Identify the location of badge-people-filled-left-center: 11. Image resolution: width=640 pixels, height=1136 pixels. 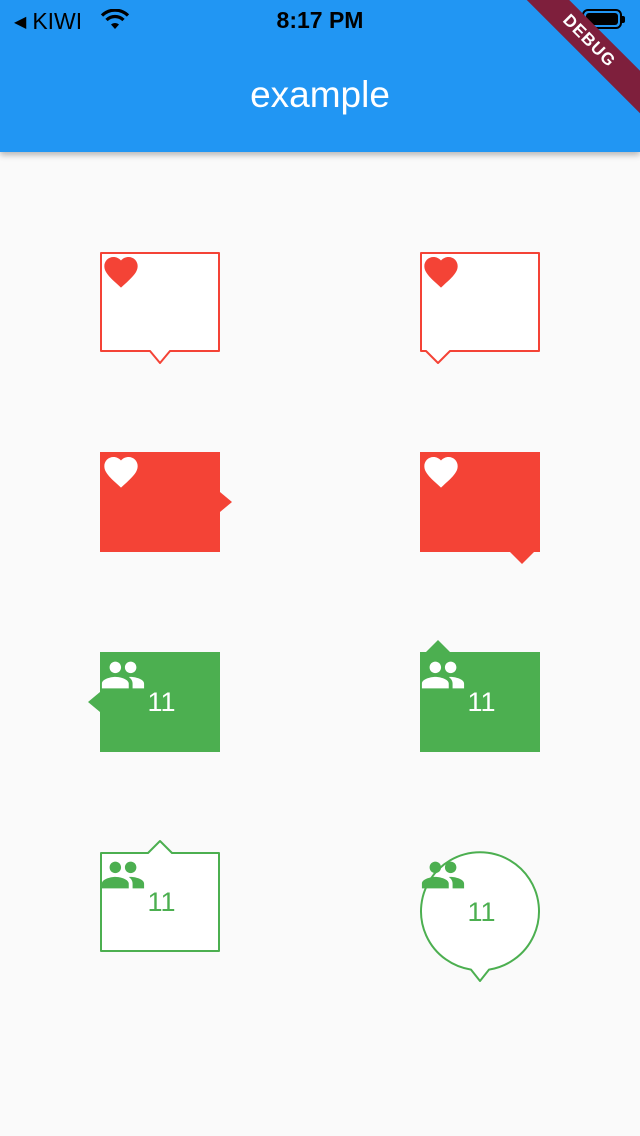
(154, 702).